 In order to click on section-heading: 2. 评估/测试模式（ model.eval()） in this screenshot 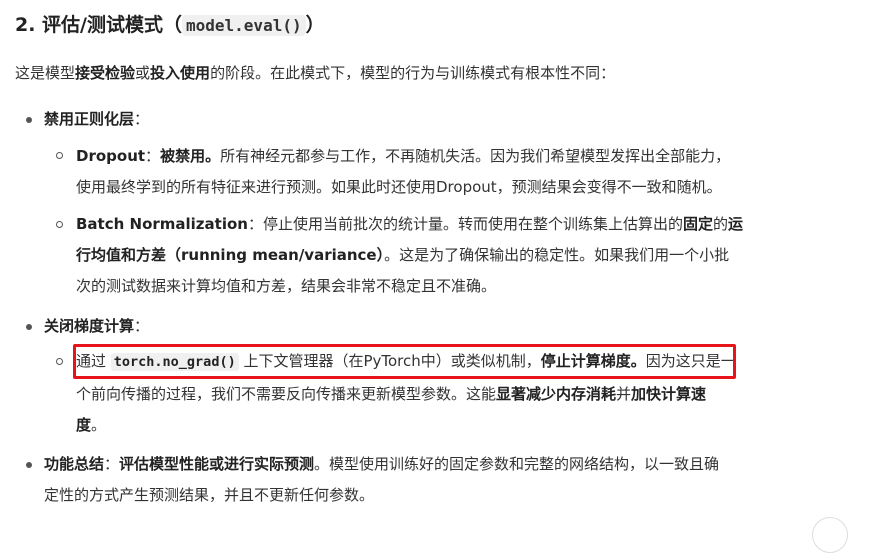, I will do `click(170, 25)`.